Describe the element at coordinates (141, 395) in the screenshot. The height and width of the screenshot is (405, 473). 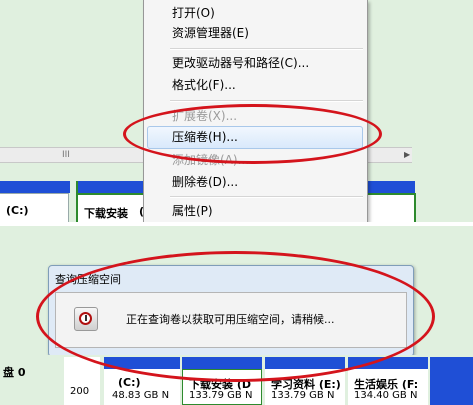
I see `volume-c-size: 48.83 GB N` at that location.